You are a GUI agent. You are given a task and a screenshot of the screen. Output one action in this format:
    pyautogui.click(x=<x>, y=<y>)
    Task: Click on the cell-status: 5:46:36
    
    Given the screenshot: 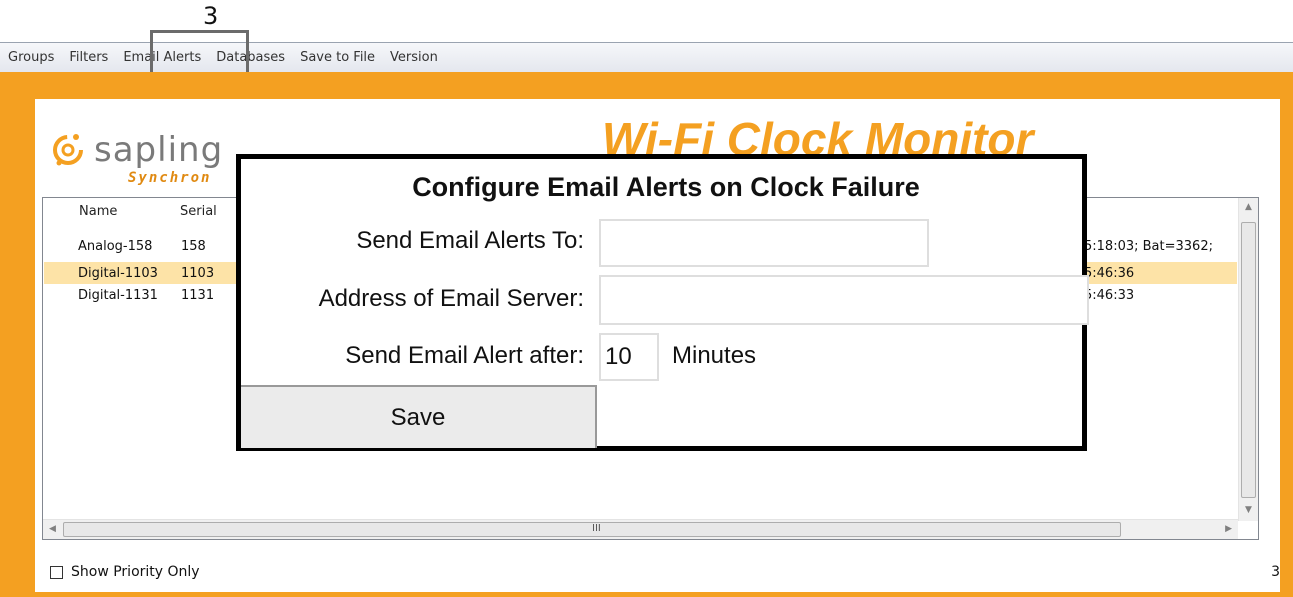 What is the action you would take?
    pyautogui.click(x=1109, y=273)
    